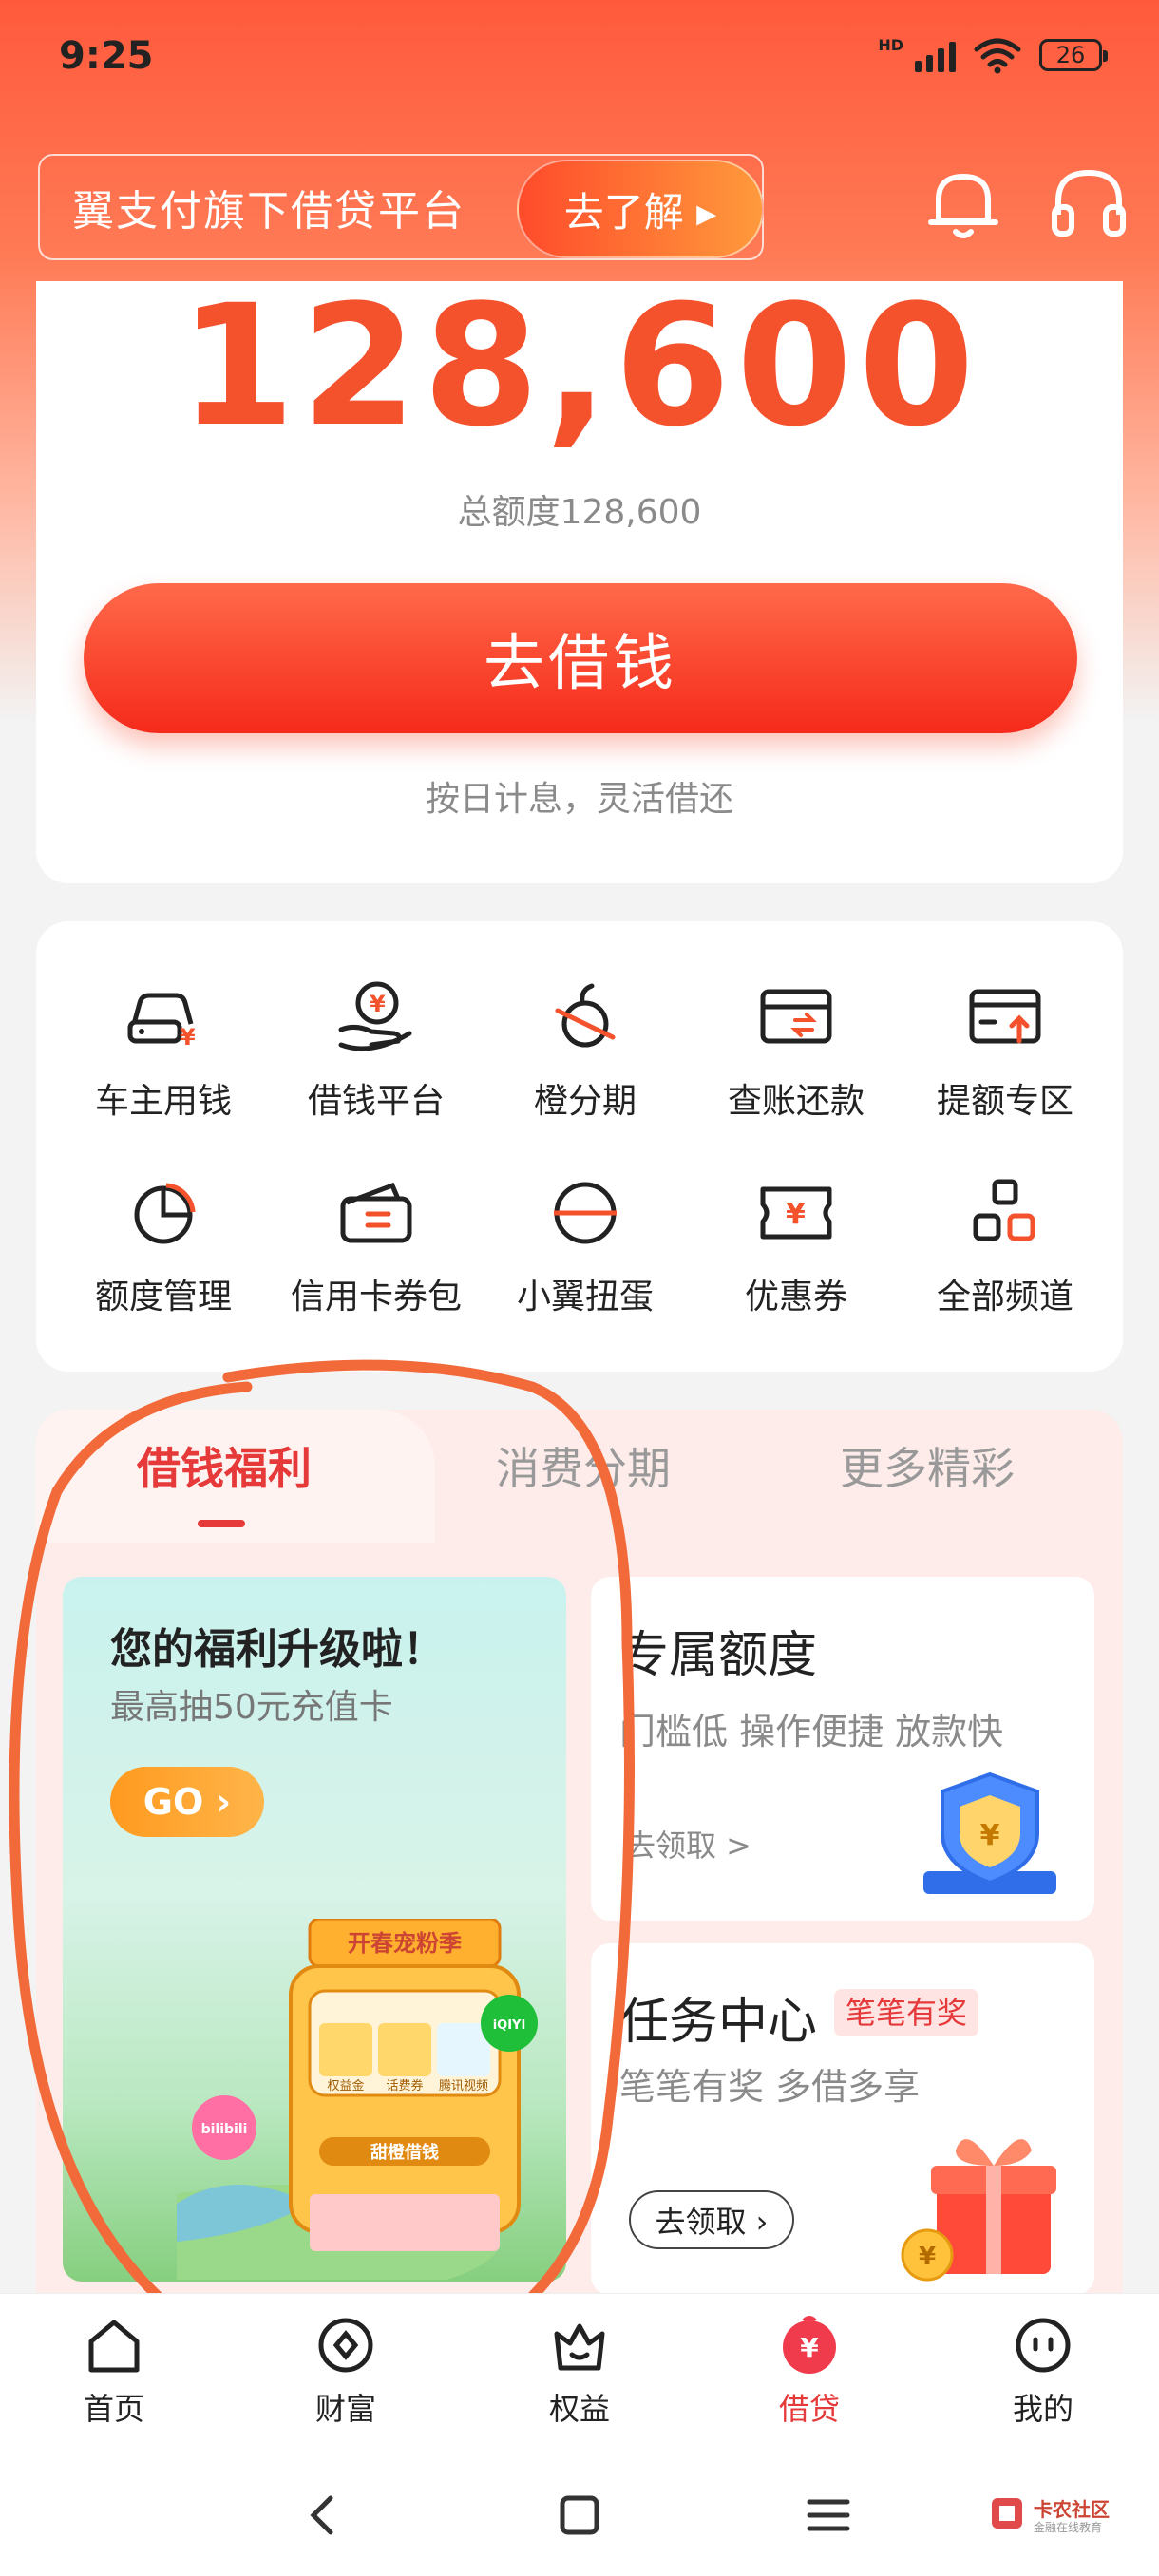  Describe the element at coordinates (509, 2025) in the screenshot. I see `iqiyi-badge: iQIYI` at that location.